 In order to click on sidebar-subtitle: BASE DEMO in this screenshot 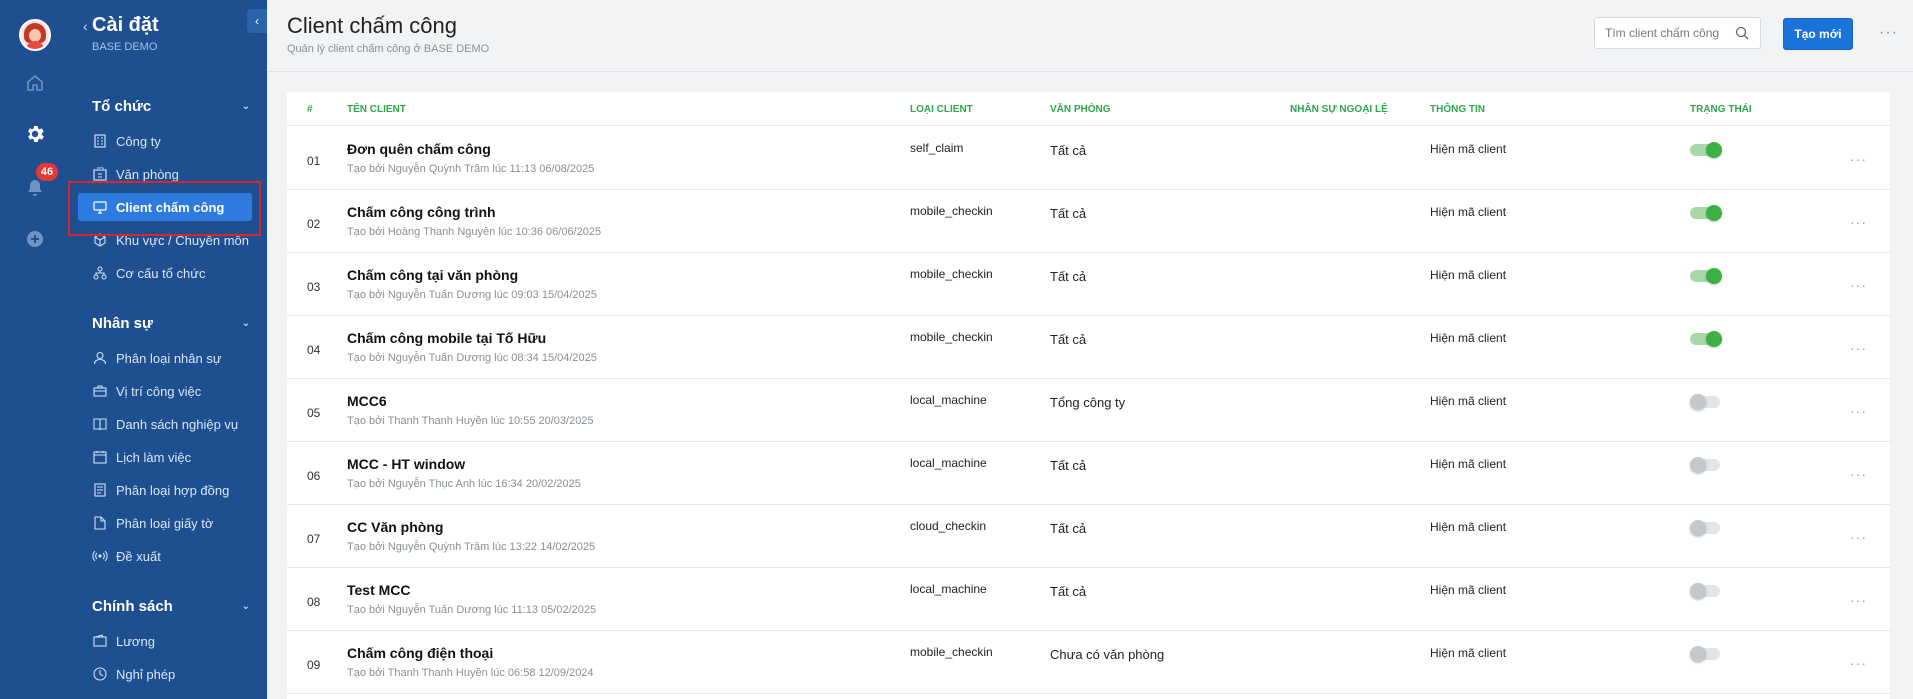, I will do `click(125, 47)`.